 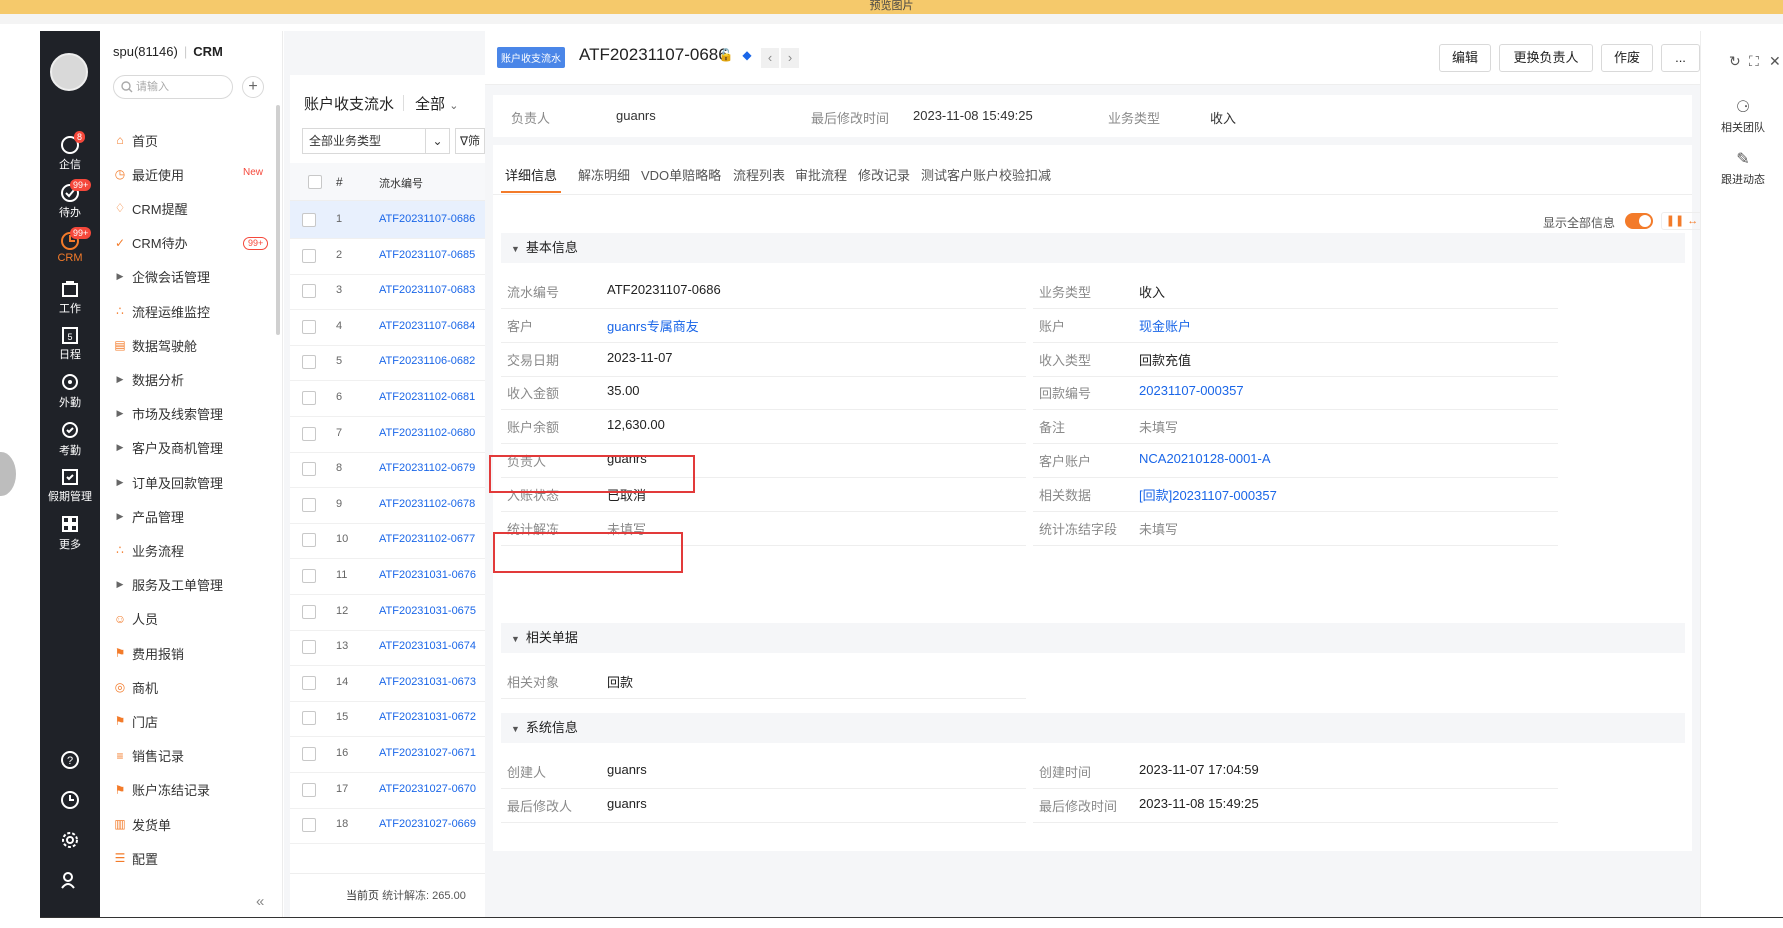 What do you see at coordinates (427, 219) in the screenshot?
I see `row-code: ATF20231107-0686` at bounding box center [427, 219].